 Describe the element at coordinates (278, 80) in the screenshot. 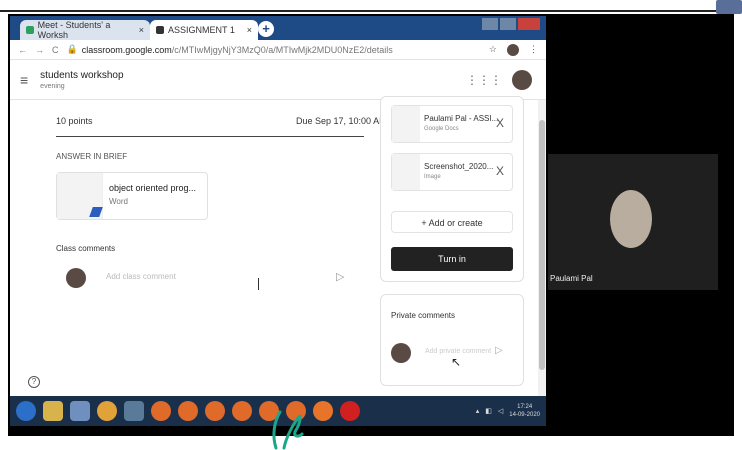

I see `classroom-app-bar: ≡ students workshop evening ⋮⋮⋮` at that location.